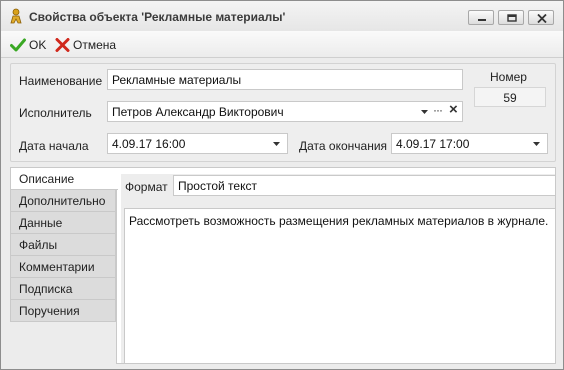 The image size is (564, 370). What do you see at coordinates (62, 45) in the screenshot?
I see `cross-icon` at bounding box center [62, 45].